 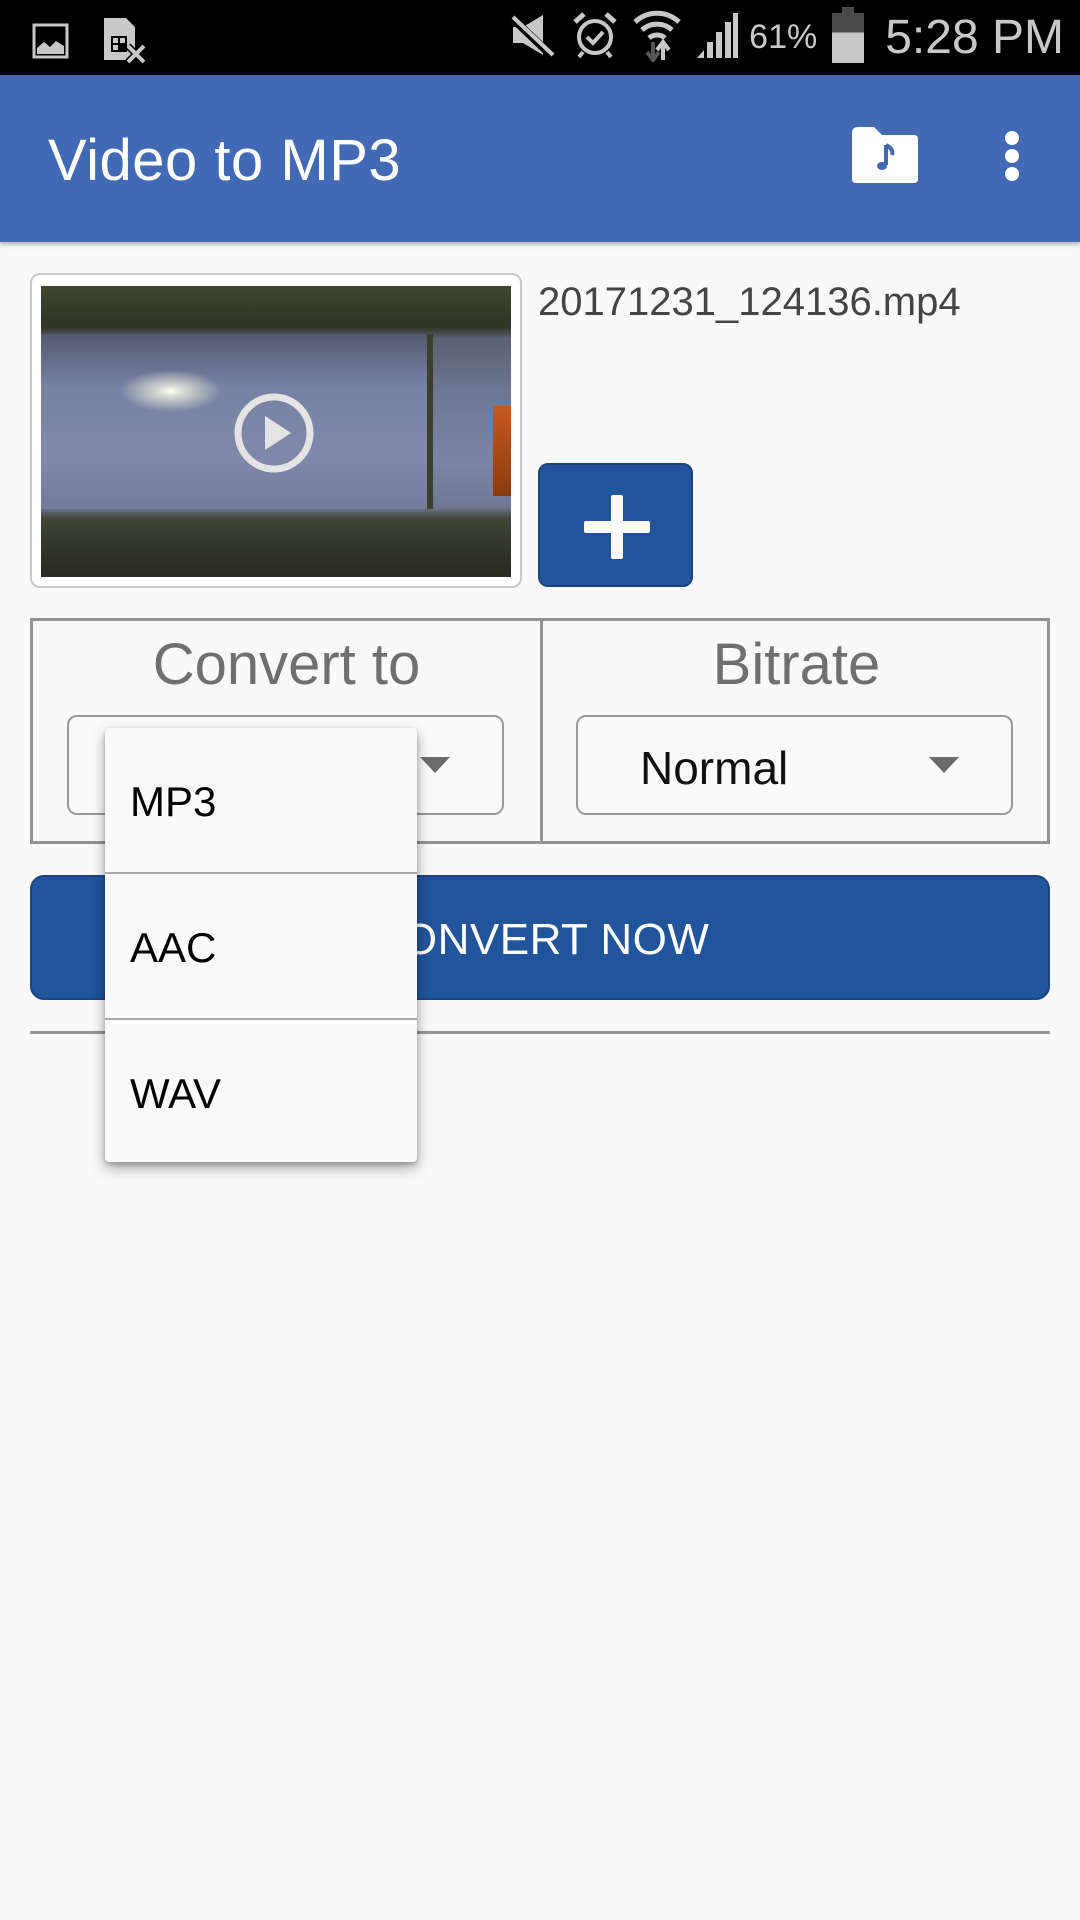 What do you see at coordinates (261, 1092) in the screenshot?
I see `dropdown-option-wav: WAV` at bounding box center [261, 1092].